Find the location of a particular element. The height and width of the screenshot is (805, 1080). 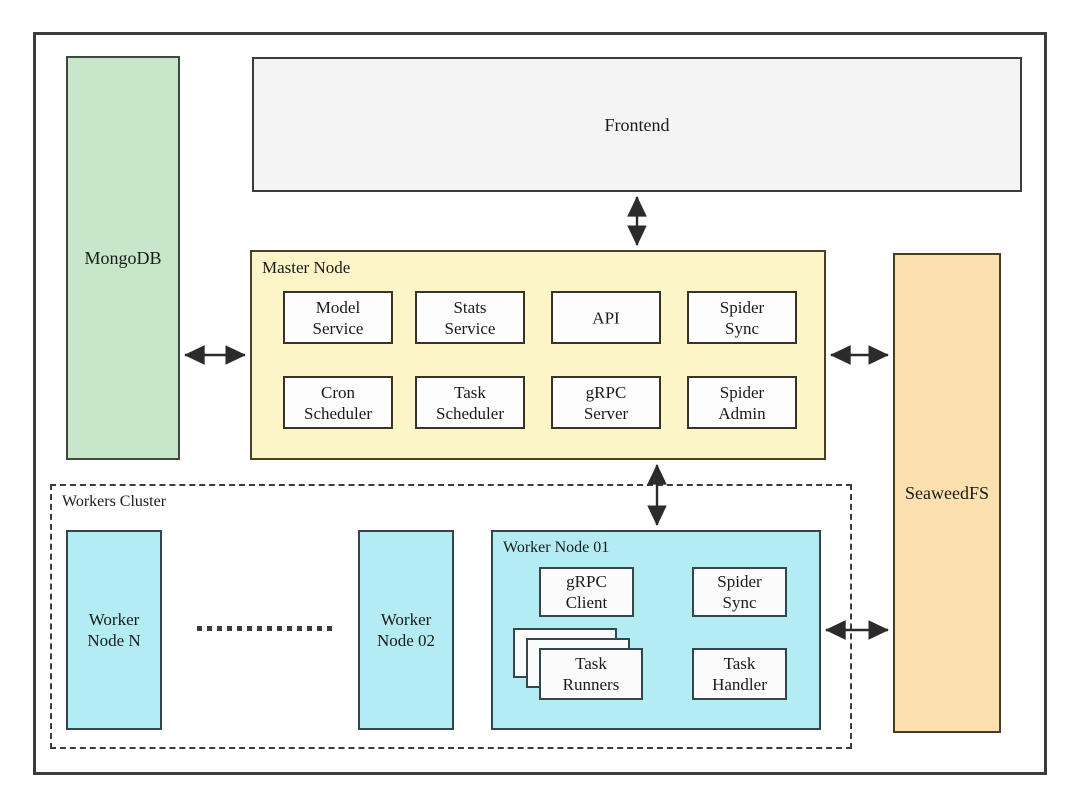

node-master-label: Master Node is located at coordinates (306, 267).